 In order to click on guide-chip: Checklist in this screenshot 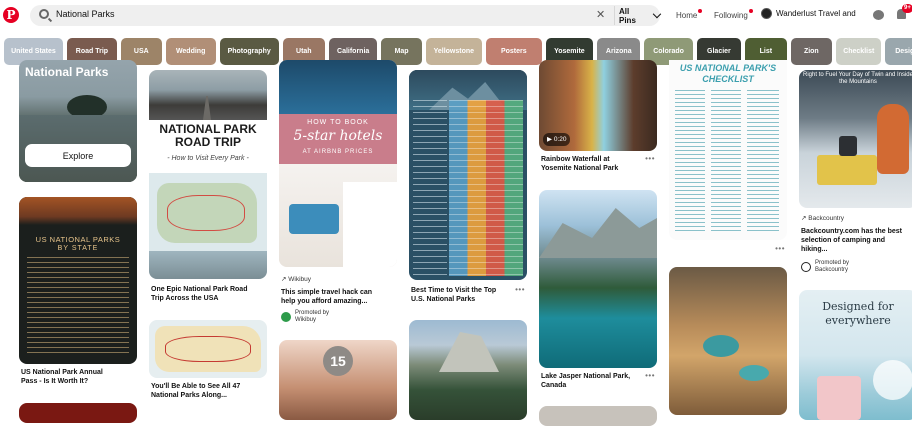, I will do `click(859, 51)`.